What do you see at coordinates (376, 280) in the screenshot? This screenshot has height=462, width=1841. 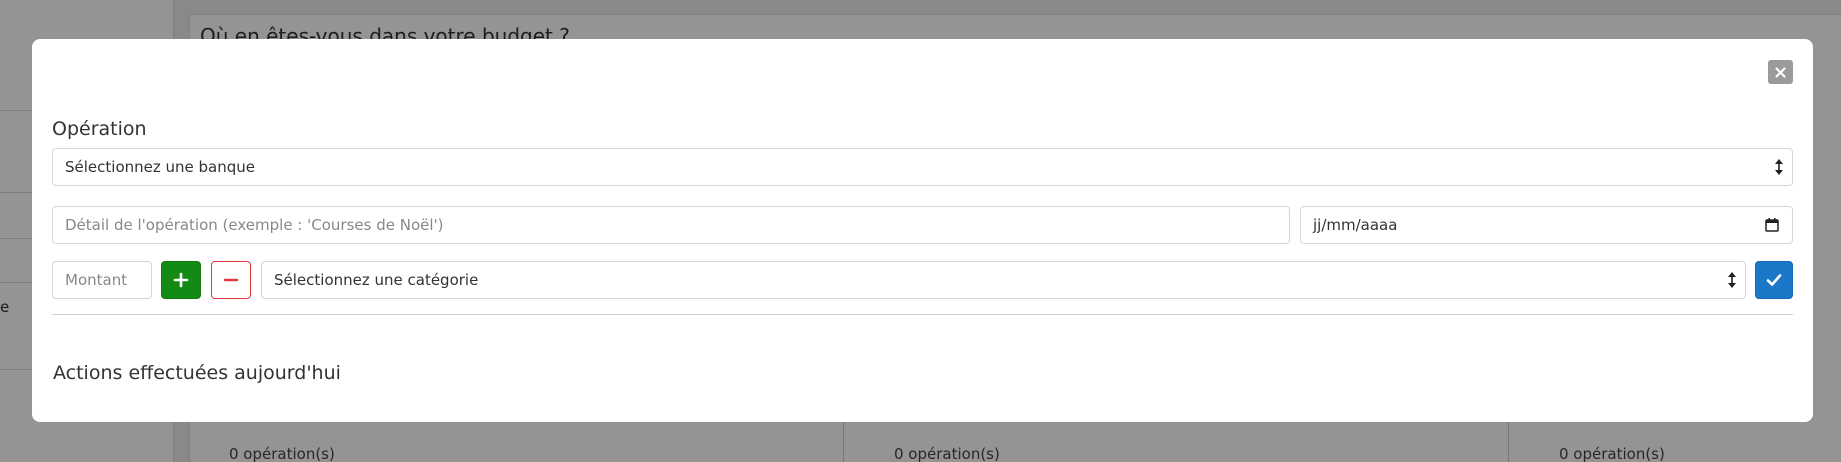 I see `category-select-value: Sélectionnez une catégorie` at bounding box center [376, 280].